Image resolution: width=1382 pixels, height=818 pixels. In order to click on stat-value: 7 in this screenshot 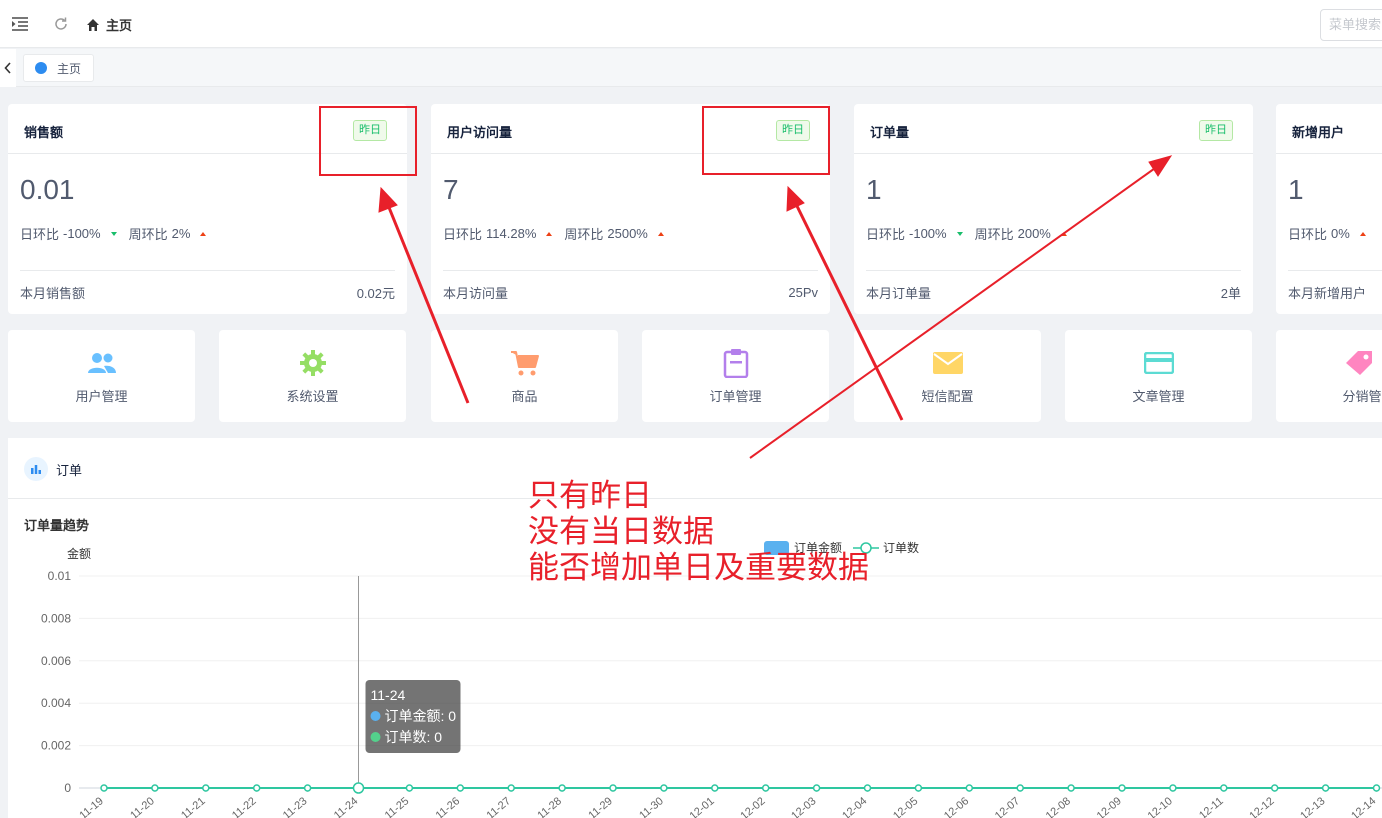, I will do `click(451, 189)`.